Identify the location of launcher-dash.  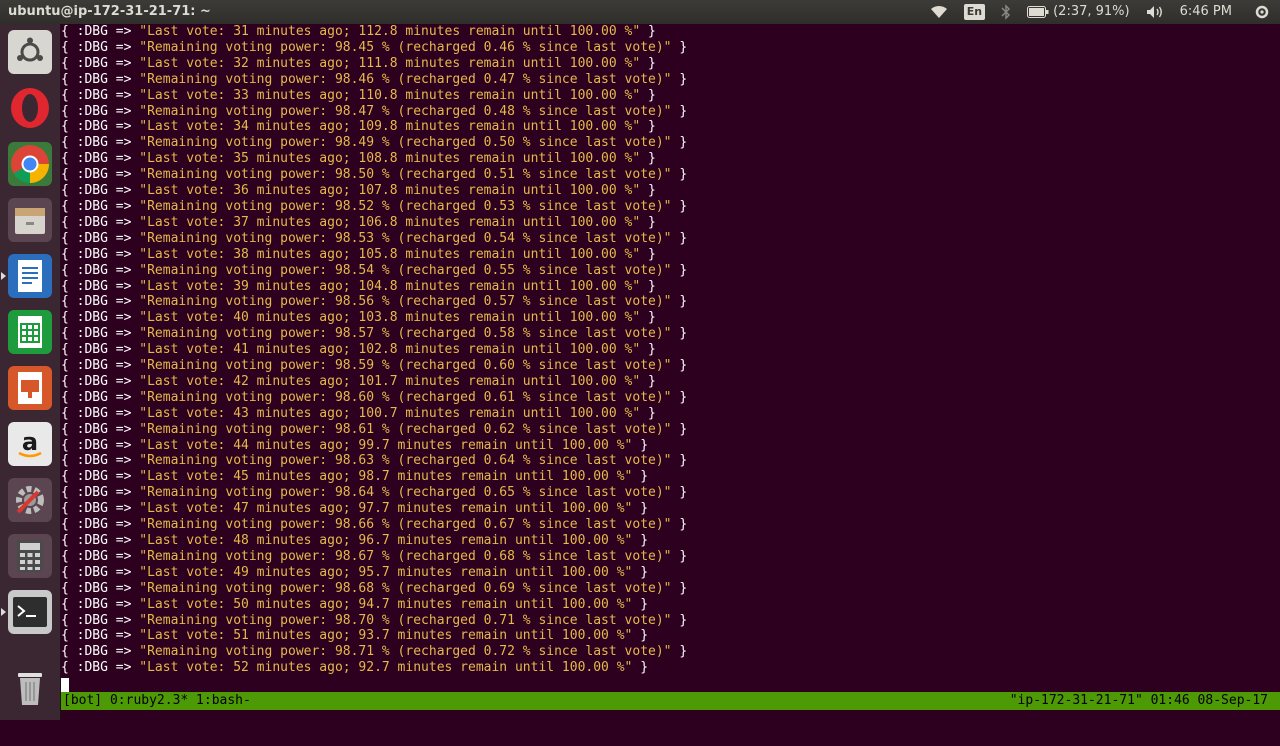
(30, 52).